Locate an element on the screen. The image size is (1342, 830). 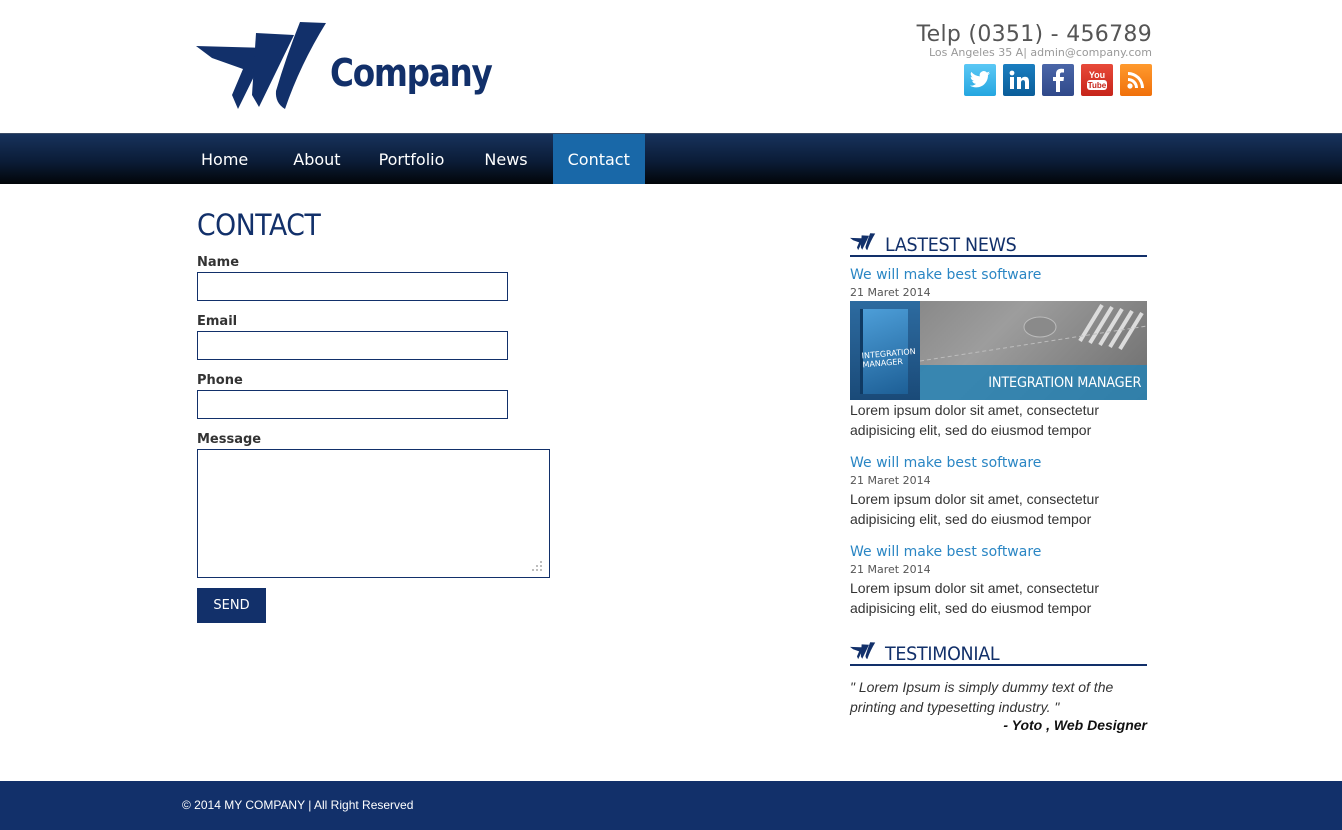
testimonial-heading: TESTIMONIAL is located at coordinates (998, 653).